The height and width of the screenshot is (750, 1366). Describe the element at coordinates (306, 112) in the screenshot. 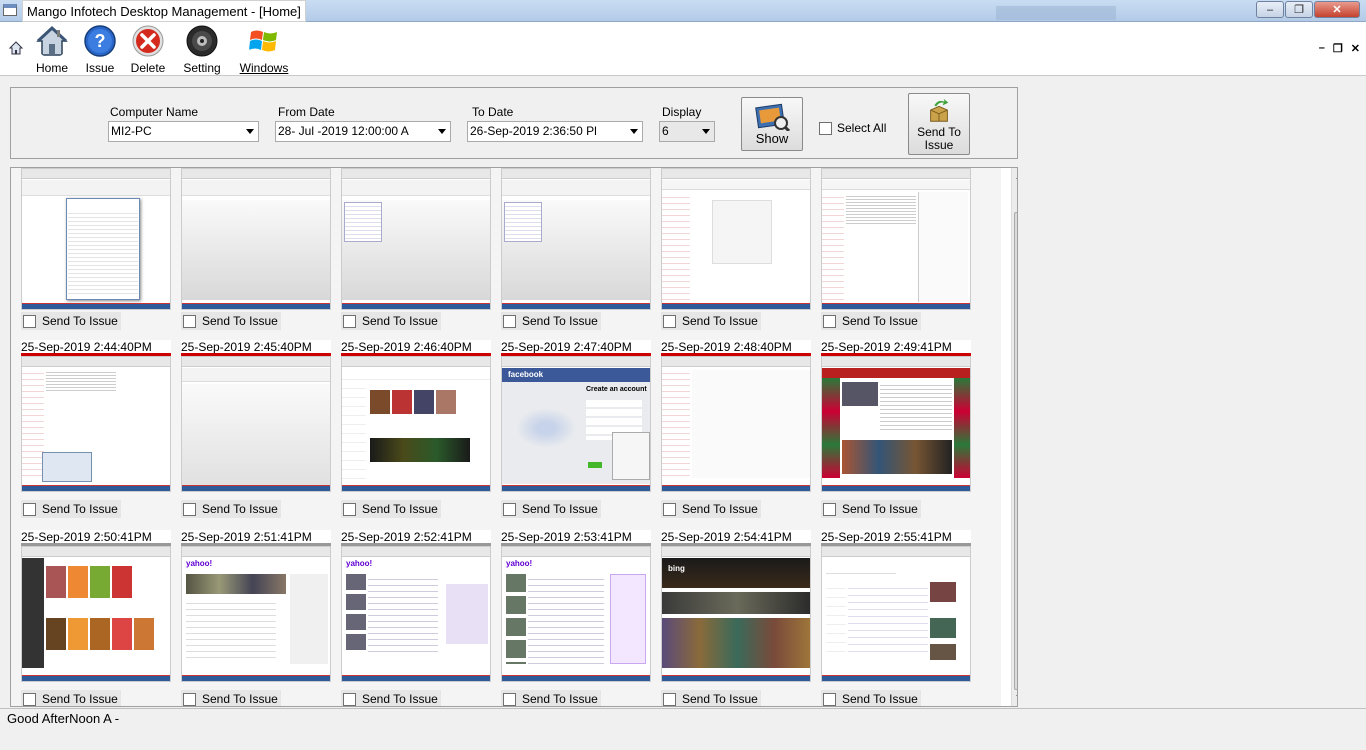

I see `from-date-label: From Date` at that location.